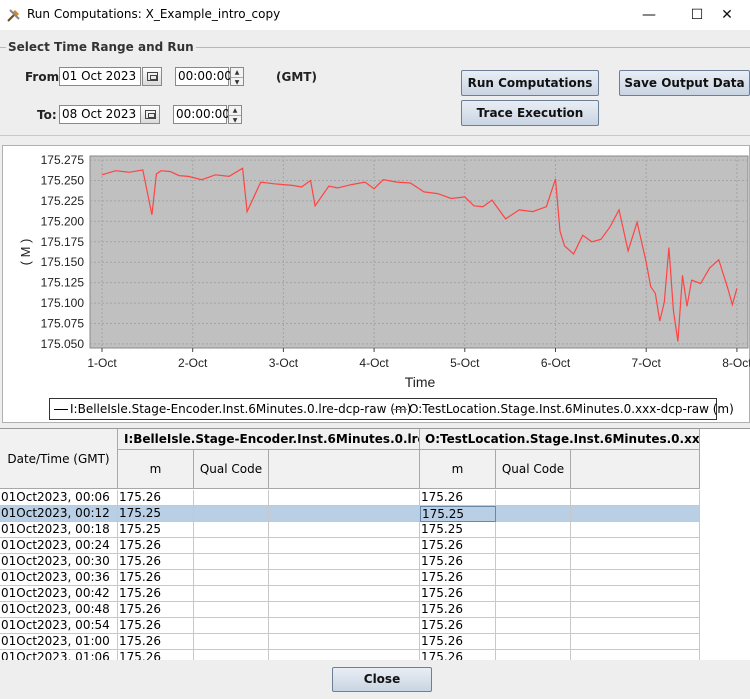 Image resolution: width=750 pixels, height=699 pixels. Describe the element at coordinates (59, 610) in the screenshot. I see `cell-date: 01Oct2023, 00:48` at that location.